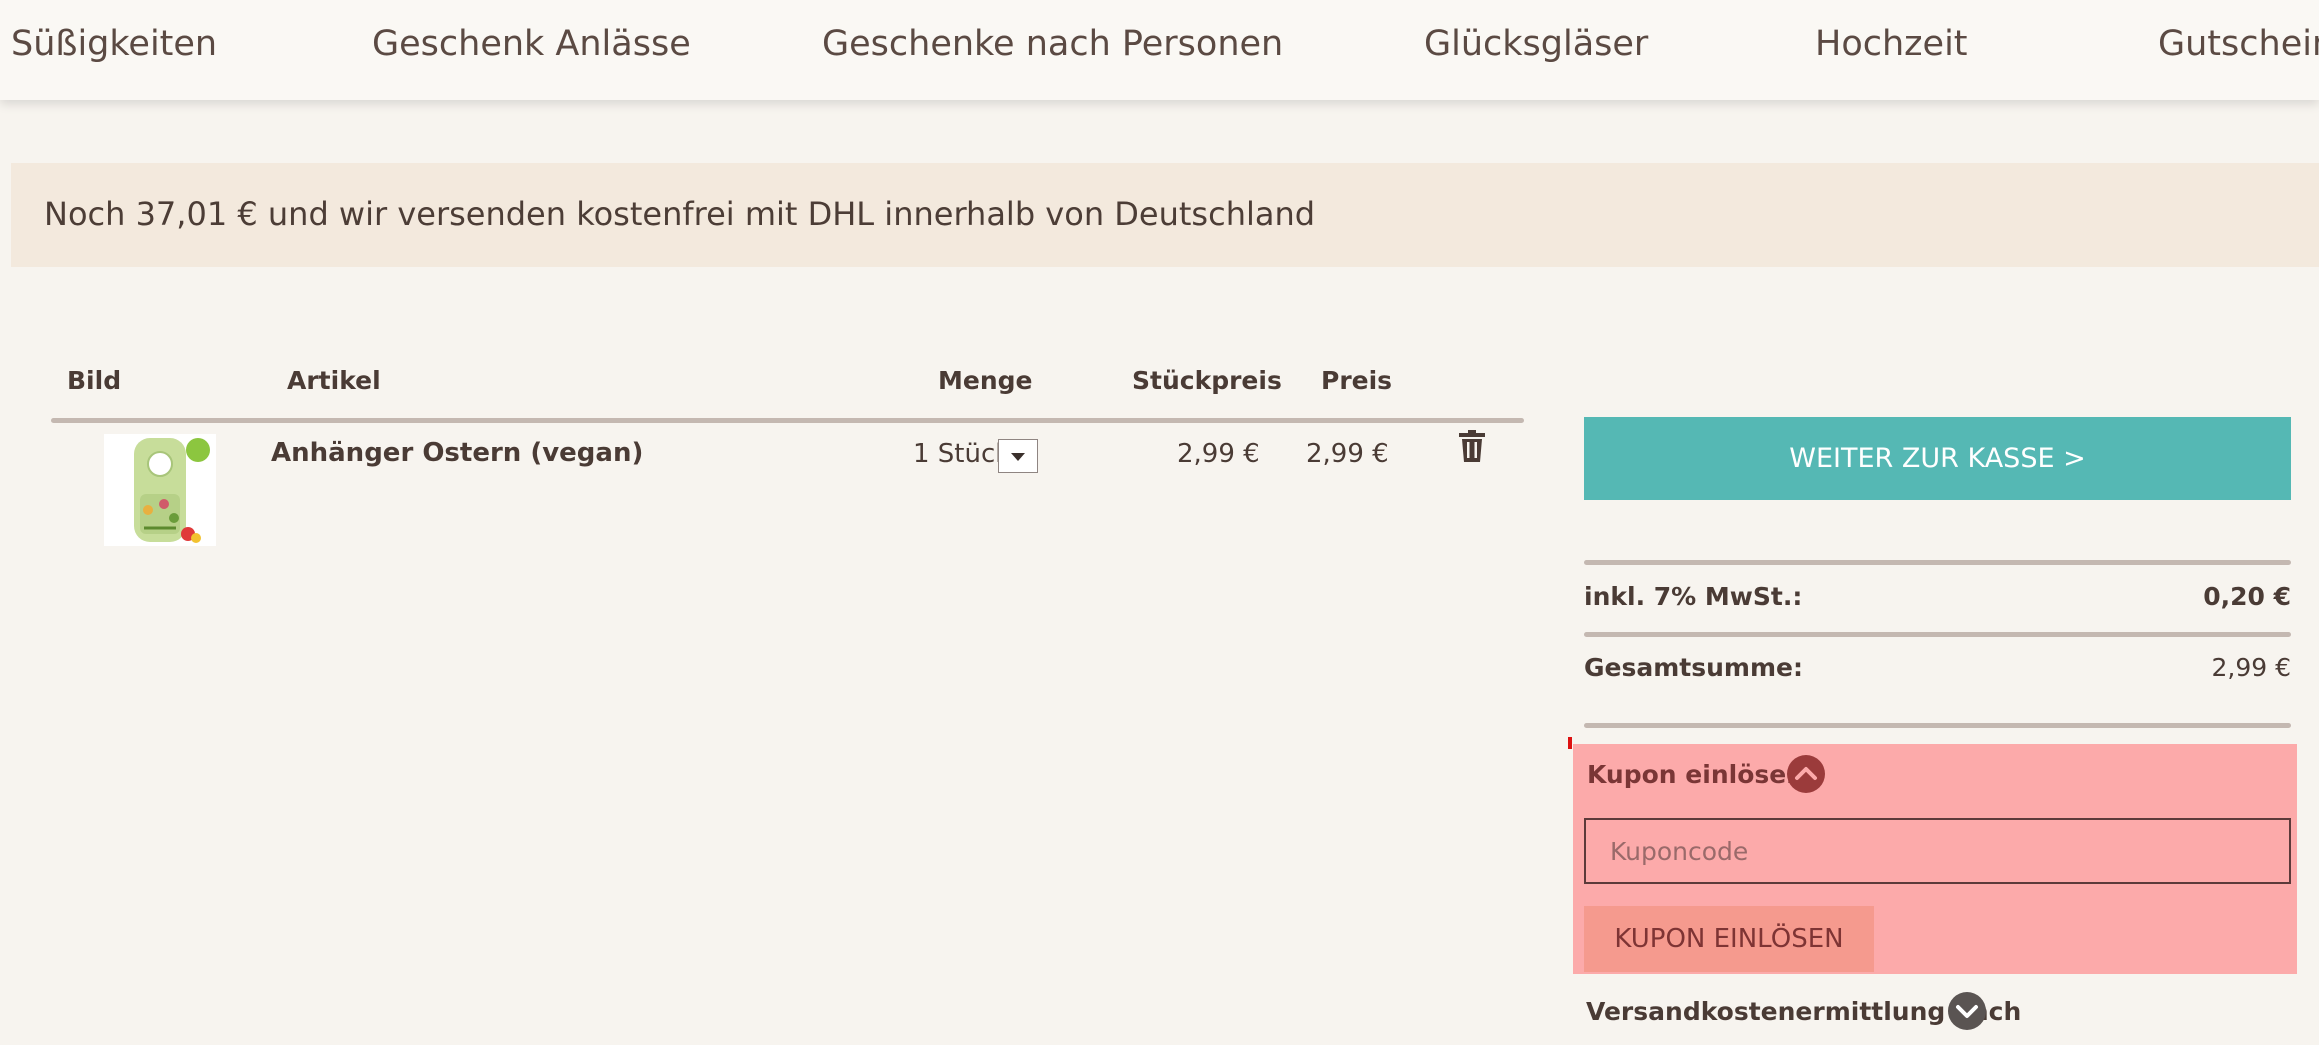 The image size is (2319, 1045). What do you see at coordinates (1937, 725) in the screenshot?
I see `summary-divider-bottom` at bounding box center [1937, 725].